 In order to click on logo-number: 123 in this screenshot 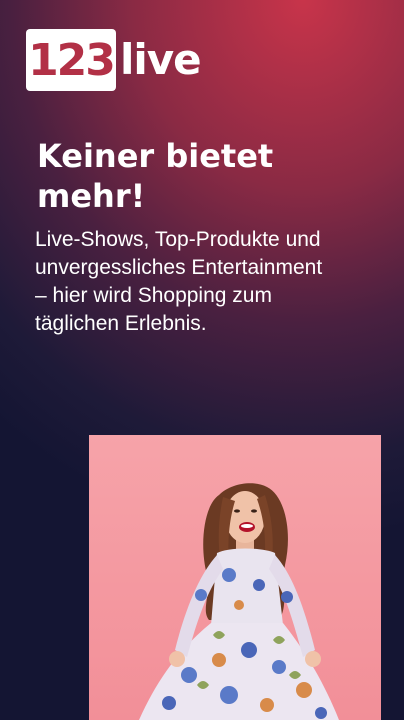, I will do `click(72, 60)`.